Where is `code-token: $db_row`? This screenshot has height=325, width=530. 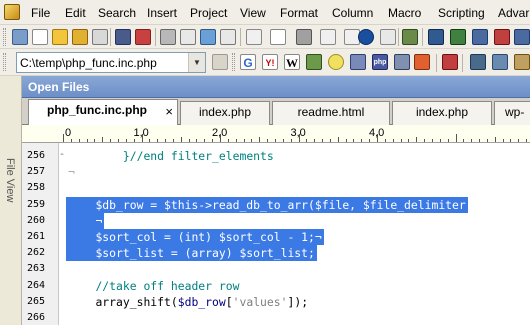
code-token: $db_row is located at coordinates (201, 301).